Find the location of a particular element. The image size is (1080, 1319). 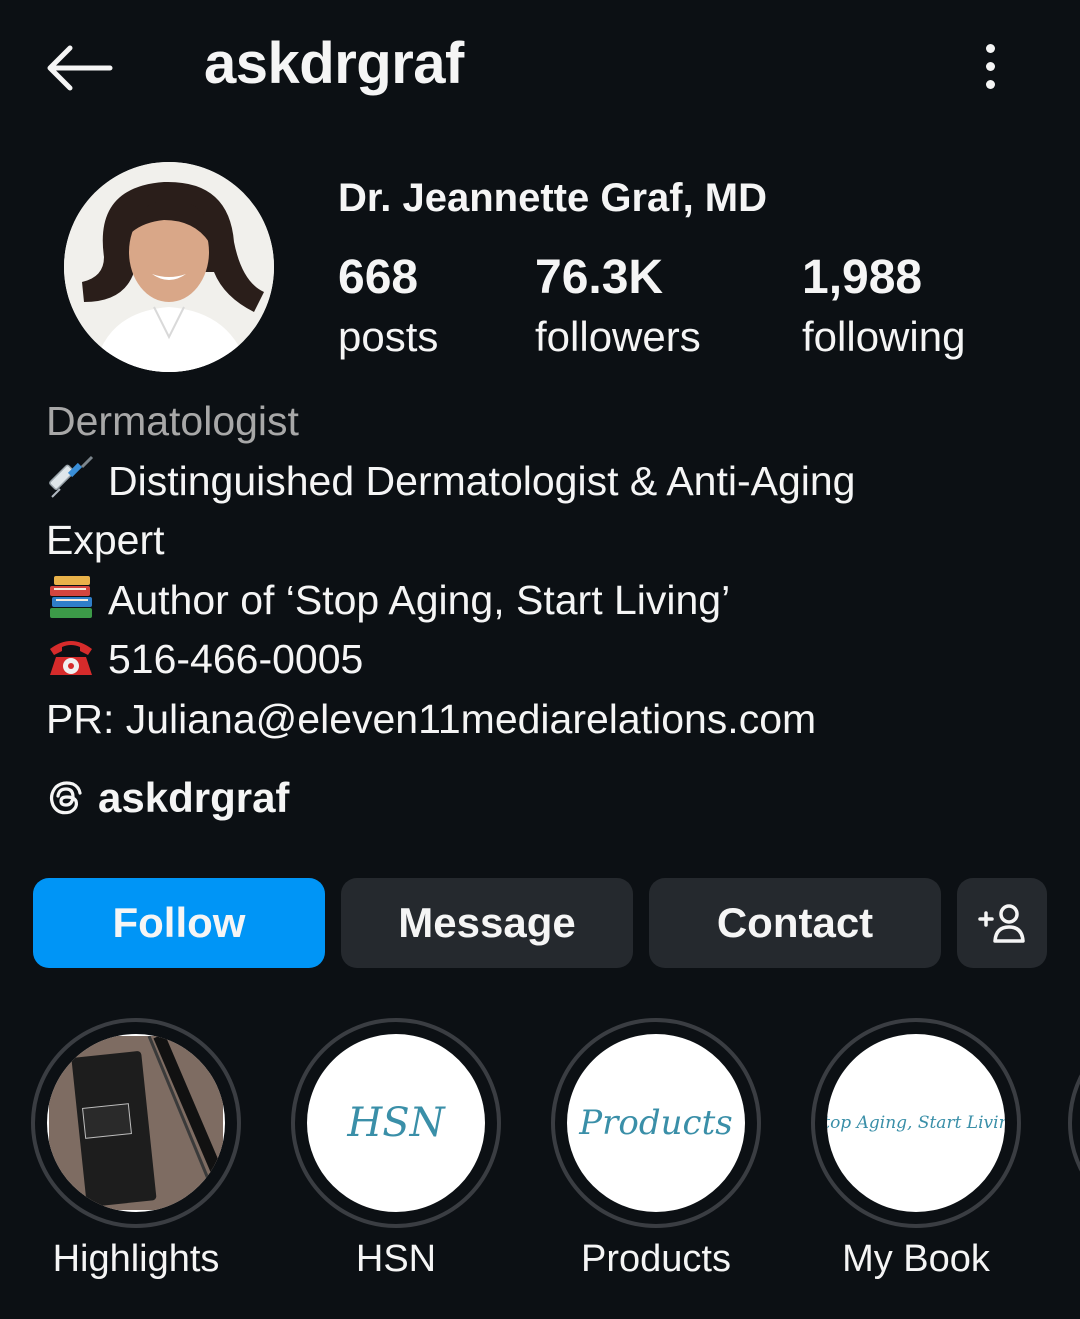

highlight-ring: Products is located at coordinates (656, 1123).